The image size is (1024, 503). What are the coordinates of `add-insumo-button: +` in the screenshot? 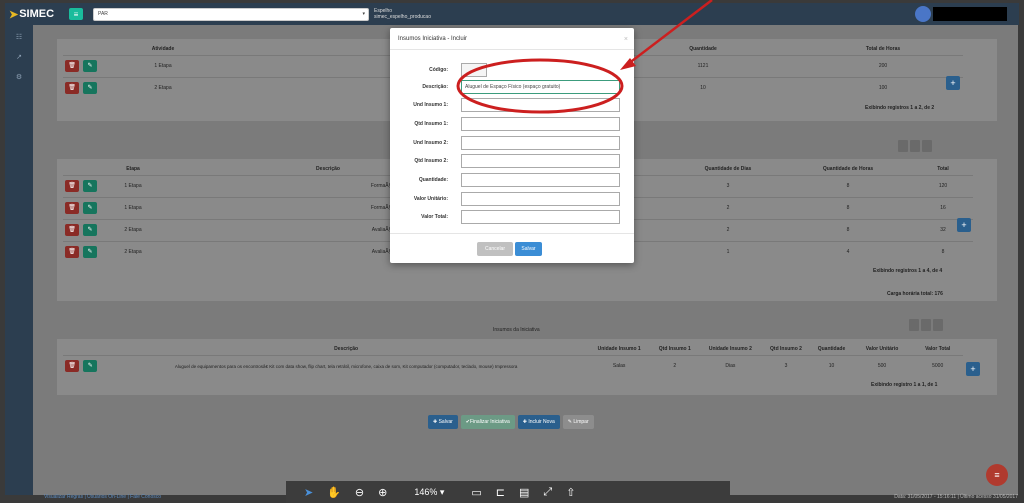 It's located at (973, 369).